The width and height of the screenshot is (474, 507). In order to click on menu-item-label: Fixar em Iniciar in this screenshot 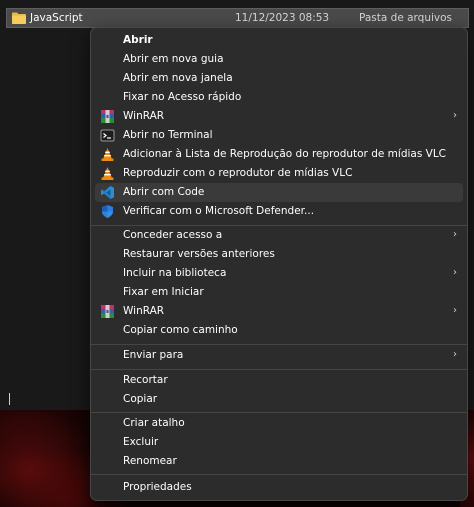, I will do `click(163, 292)`.